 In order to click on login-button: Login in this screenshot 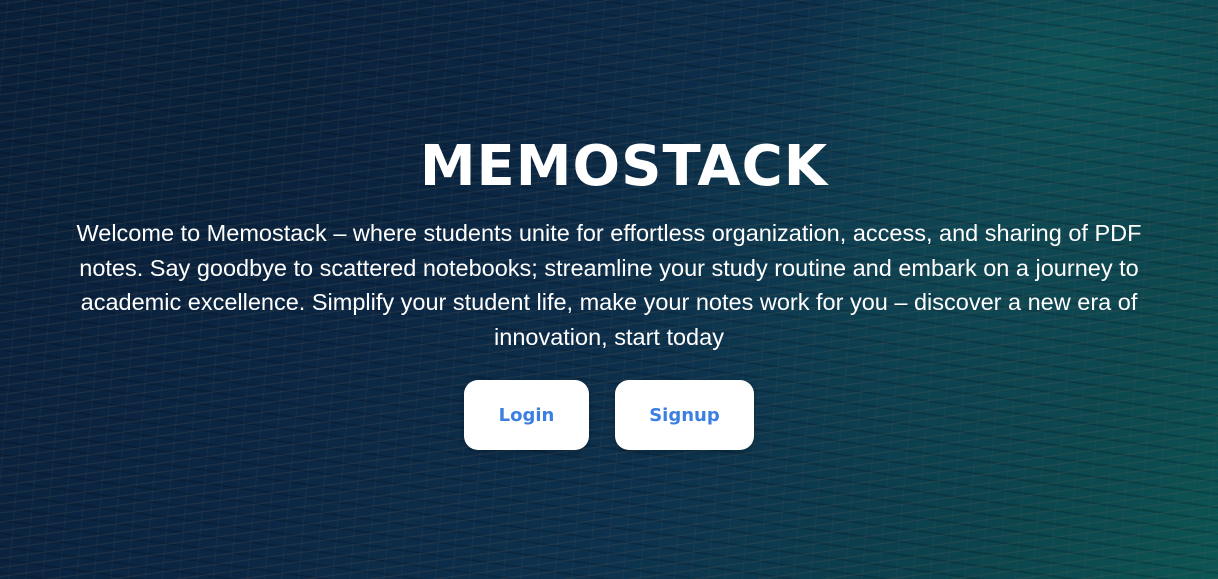, I will do `click(526, 415)`.